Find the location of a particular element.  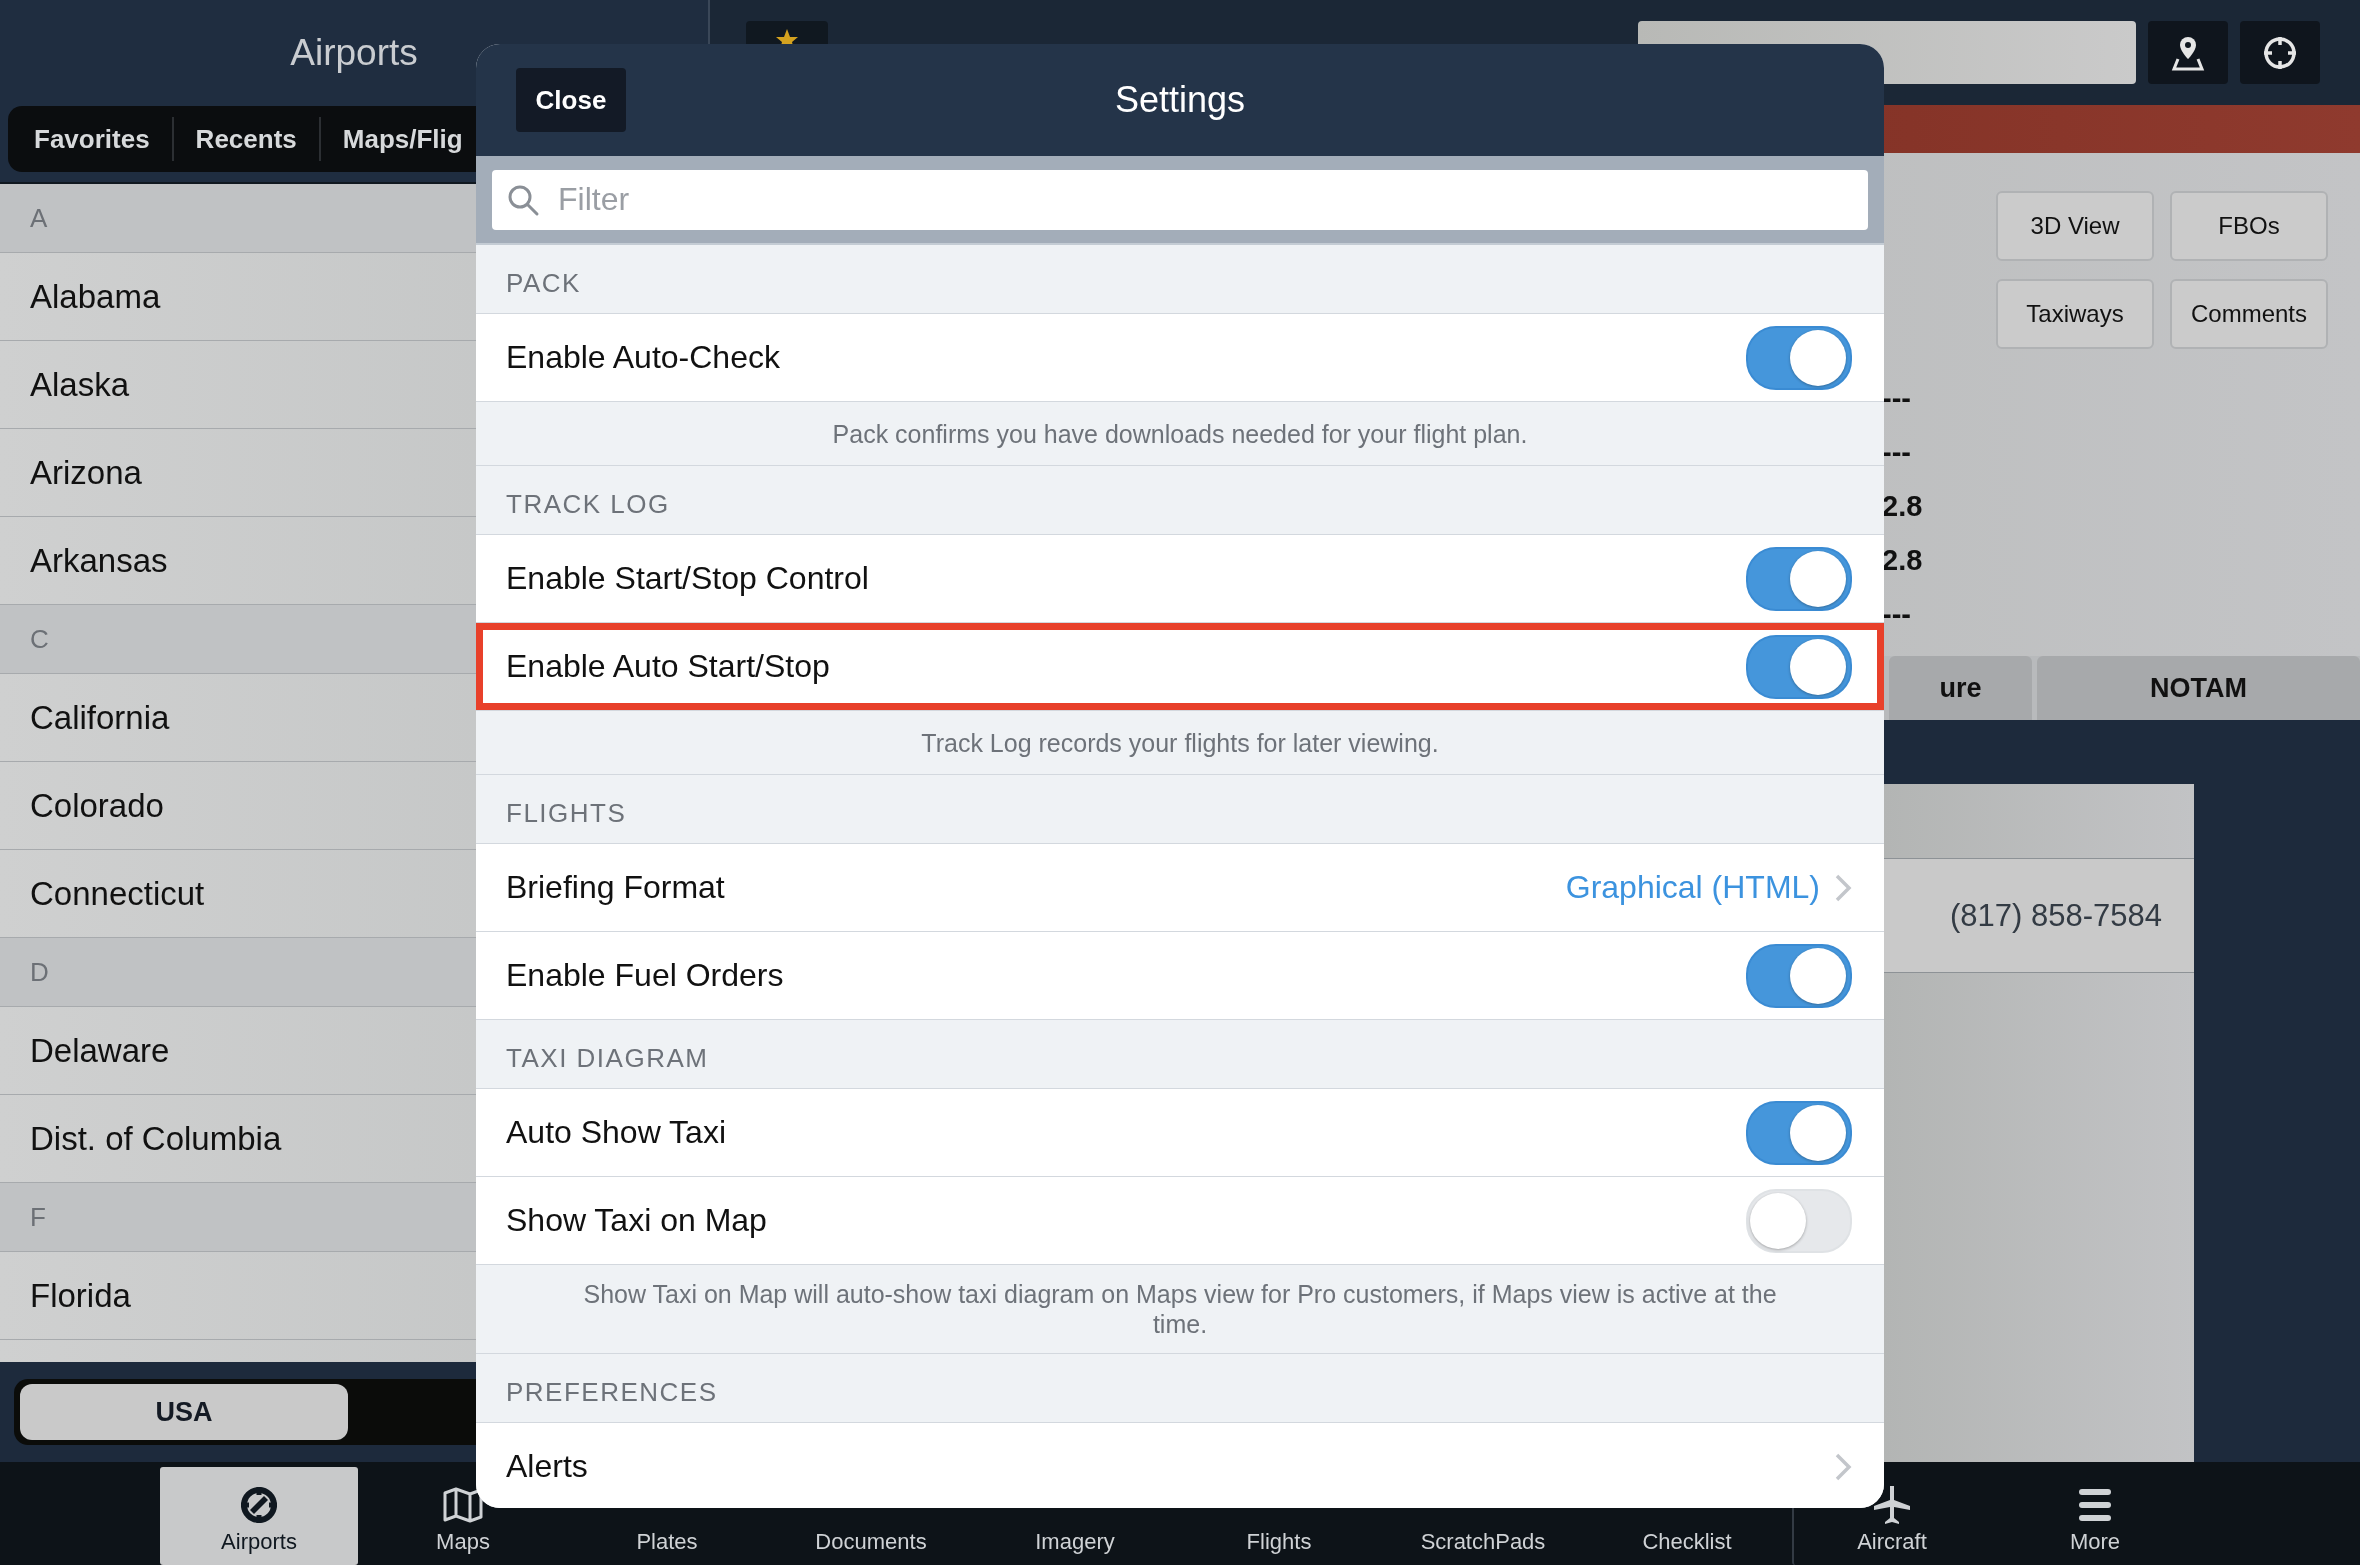

close-button: Close is located at coordinates (571, 100).